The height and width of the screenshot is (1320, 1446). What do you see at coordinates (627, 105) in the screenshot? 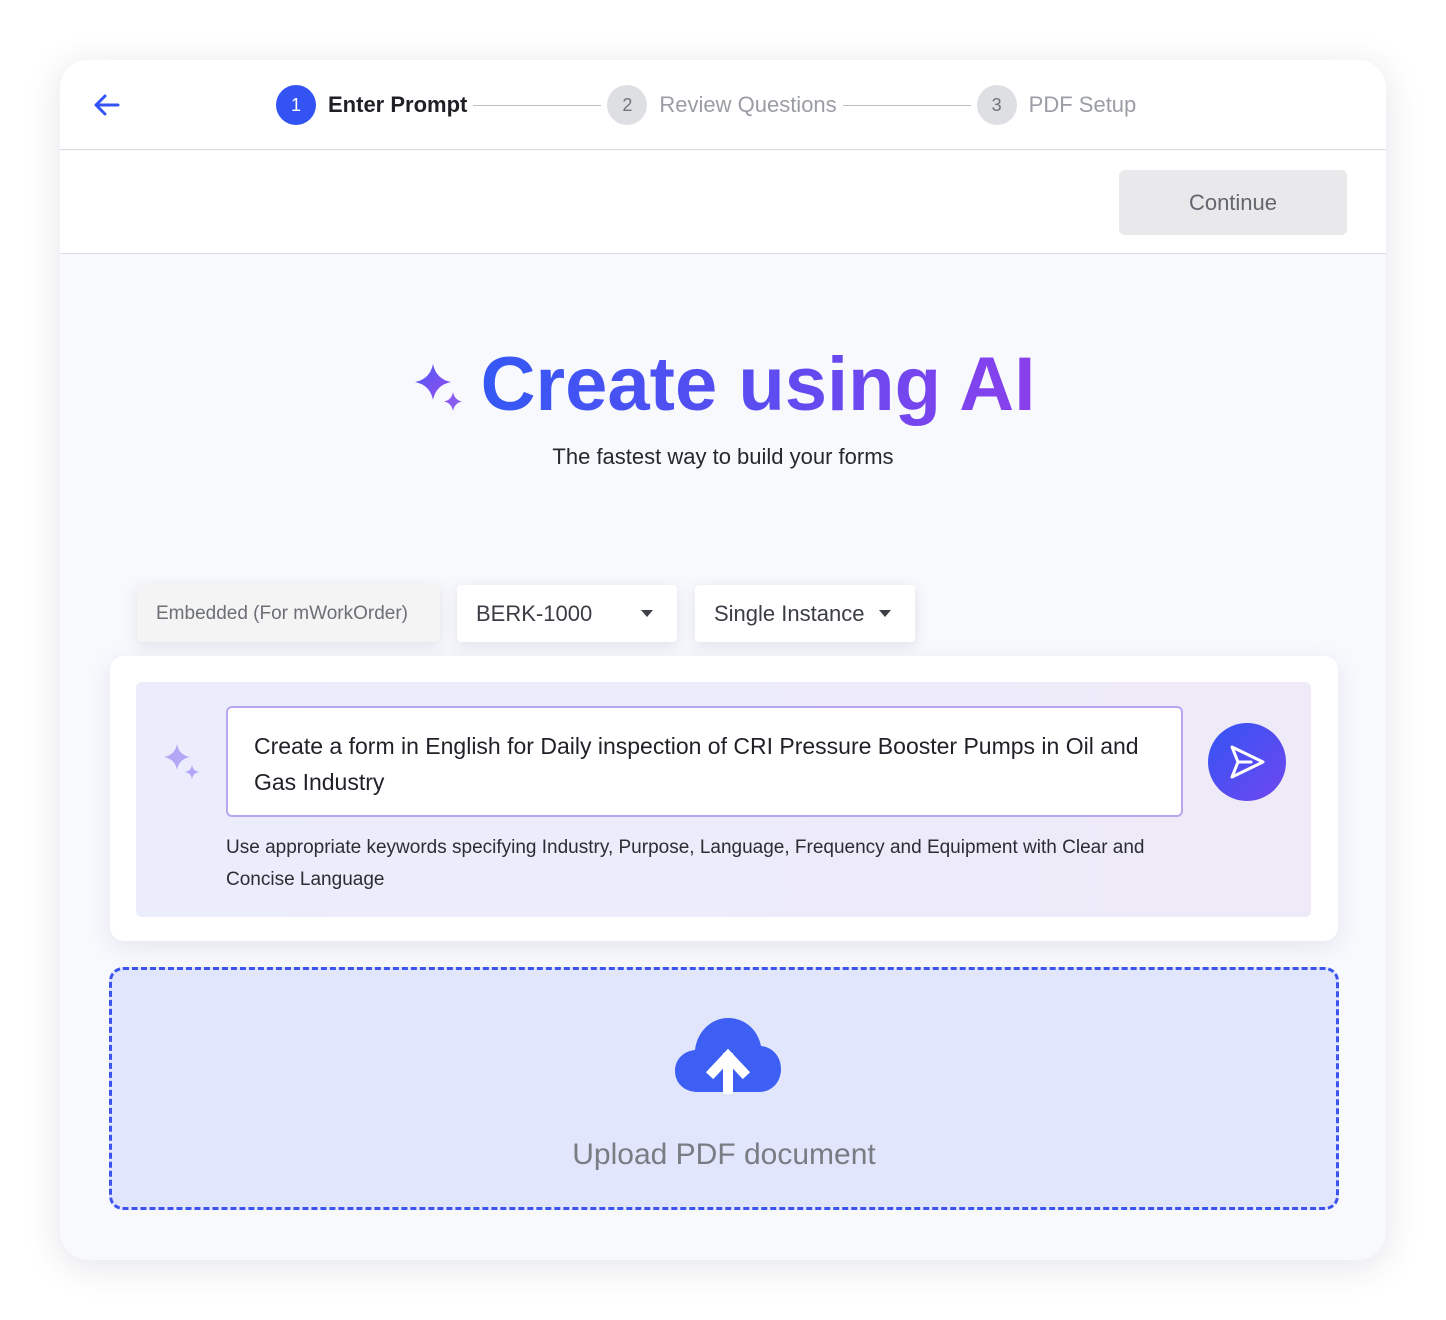
I see `step-number: 2` at bounding box center [627, 105].